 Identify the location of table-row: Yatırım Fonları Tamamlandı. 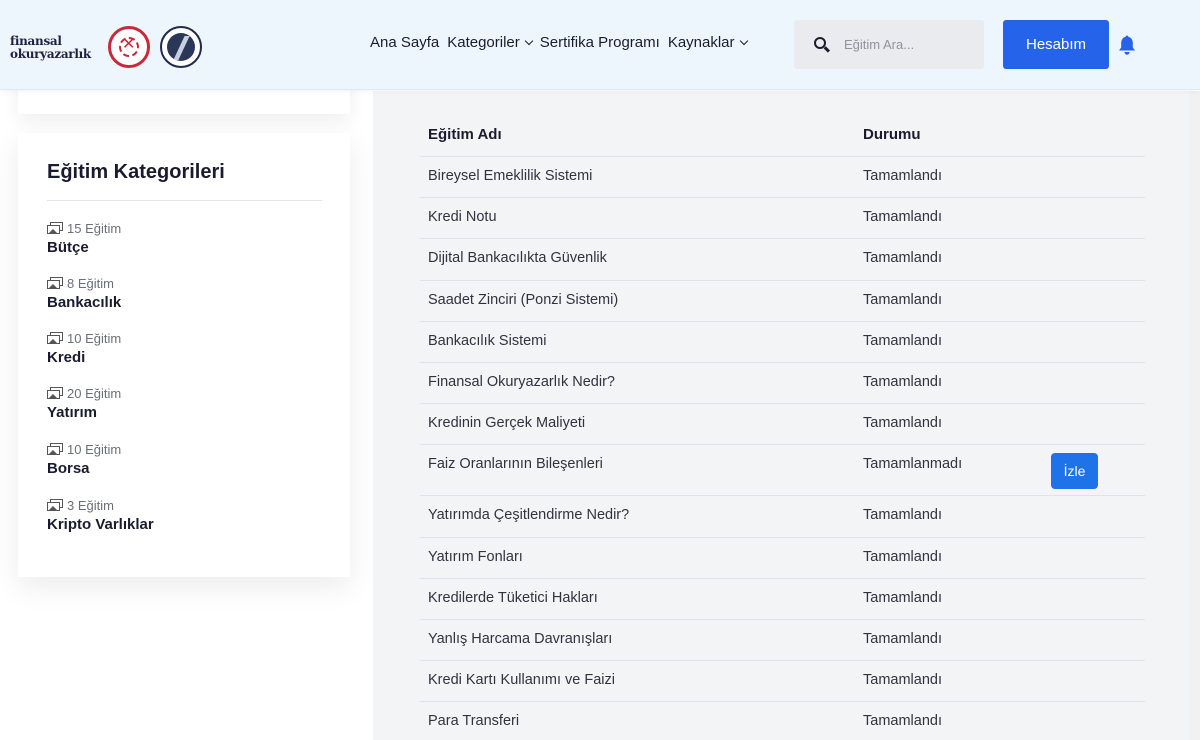
(782, 558).